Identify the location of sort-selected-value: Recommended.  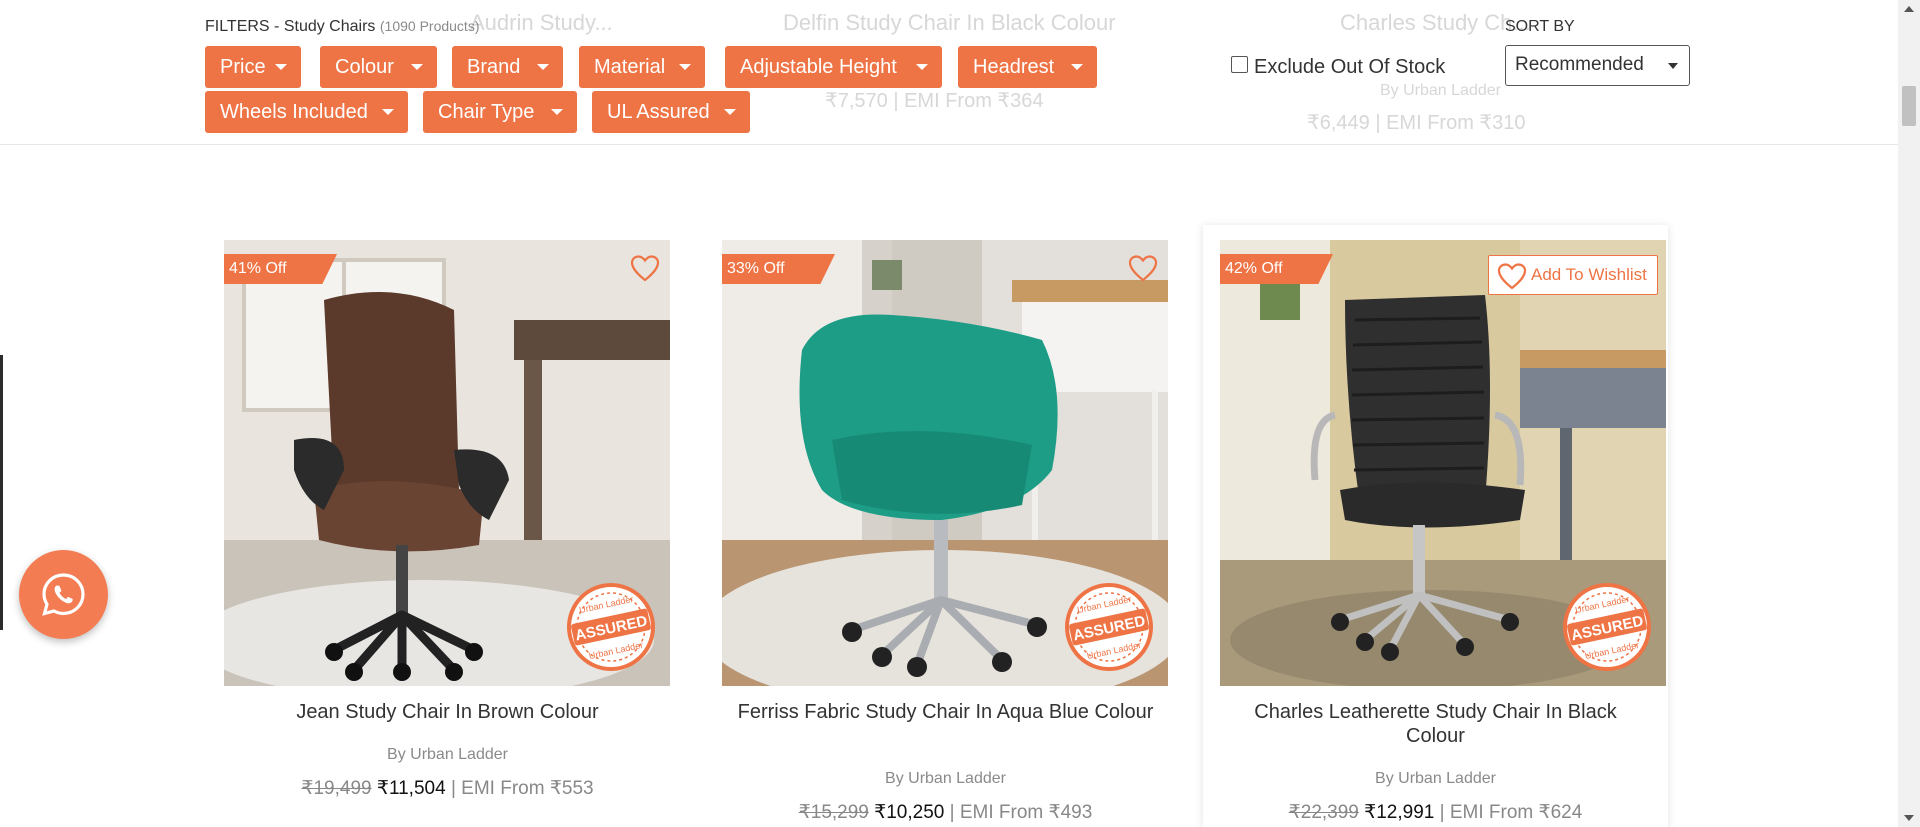
(1579, 64).